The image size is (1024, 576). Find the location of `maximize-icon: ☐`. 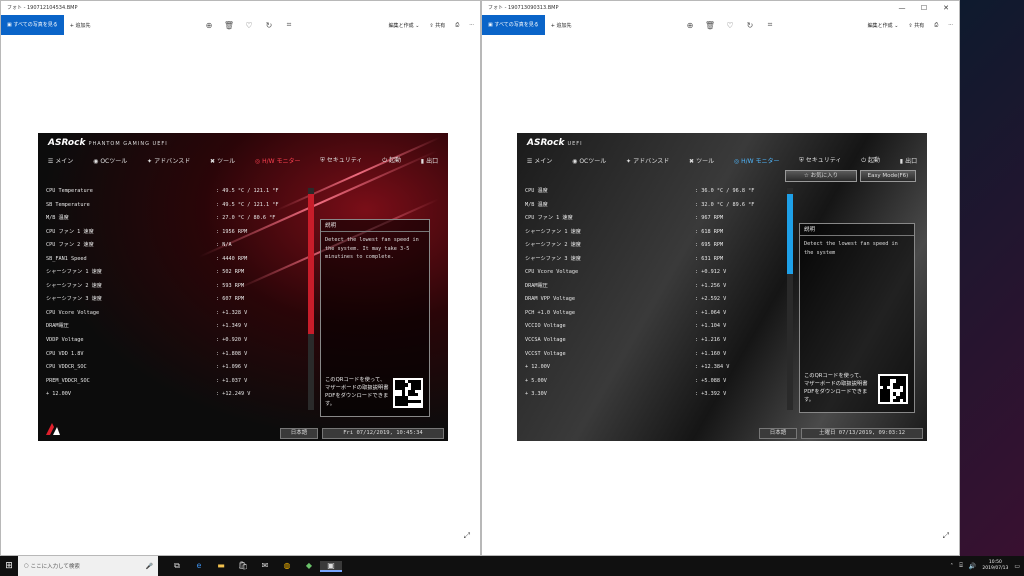

maximize-icon: ☐ is located at coordinates (924, 8).